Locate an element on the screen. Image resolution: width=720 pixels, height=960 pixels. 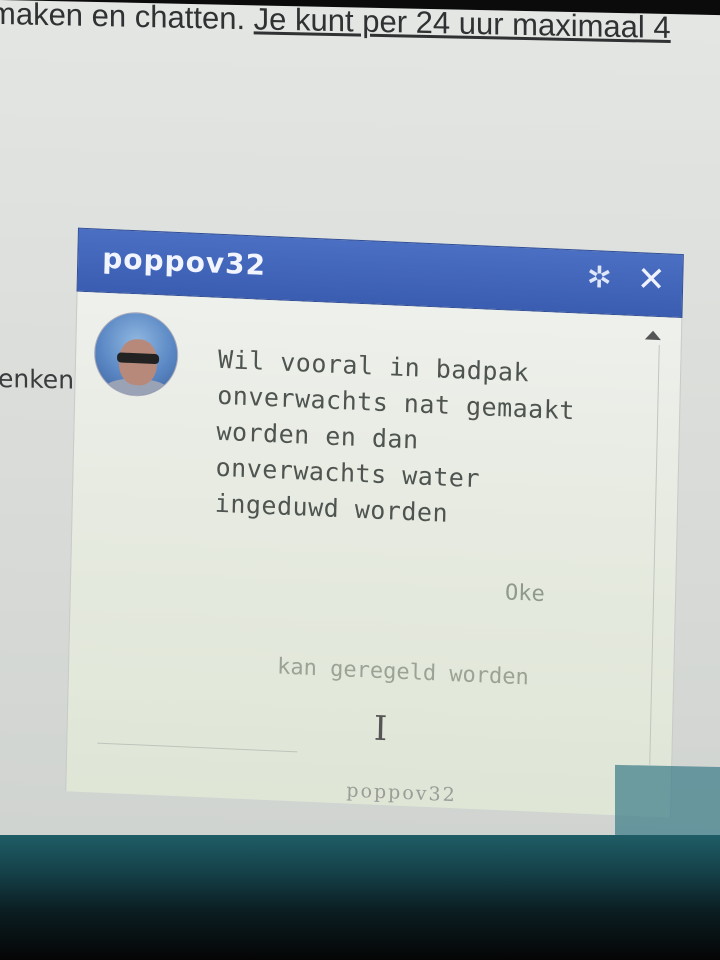
message-input is located at coordinates (197, 747).